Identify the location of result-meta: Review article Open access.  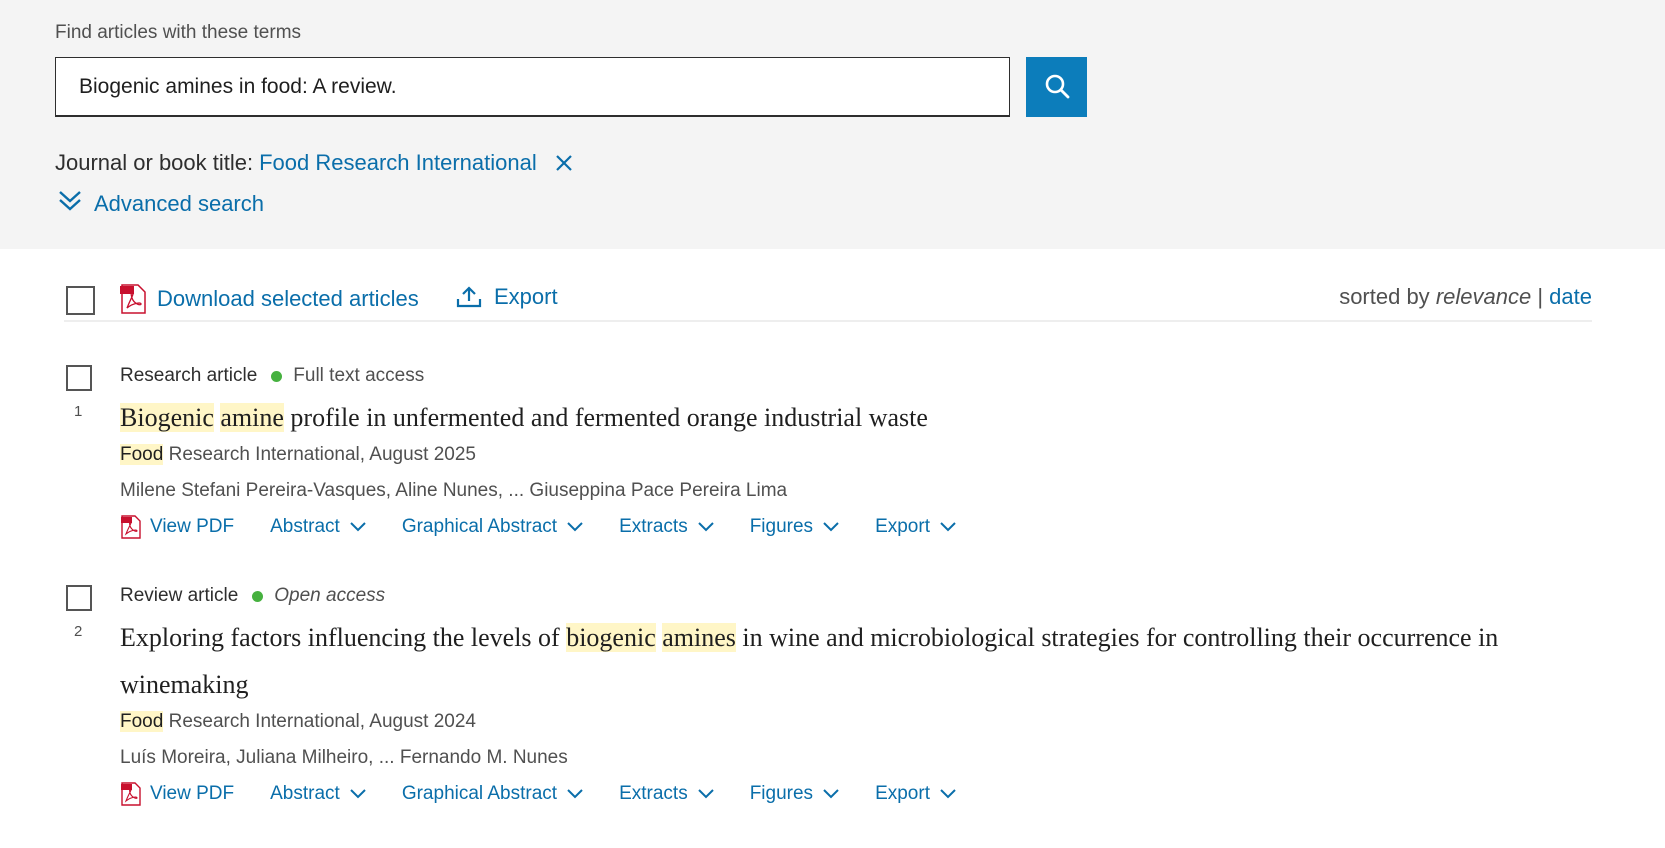
(252, 596).